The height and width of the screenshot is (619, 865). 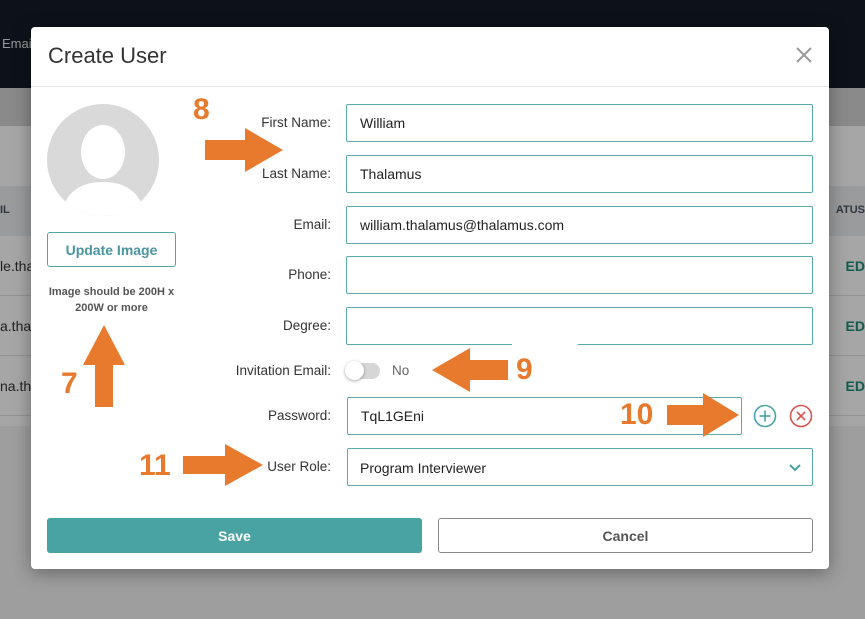 What do you see at coordinates (103, 170) in the screenshot?
I see `user-silhouette-icon` at bounding box center [103, 170].